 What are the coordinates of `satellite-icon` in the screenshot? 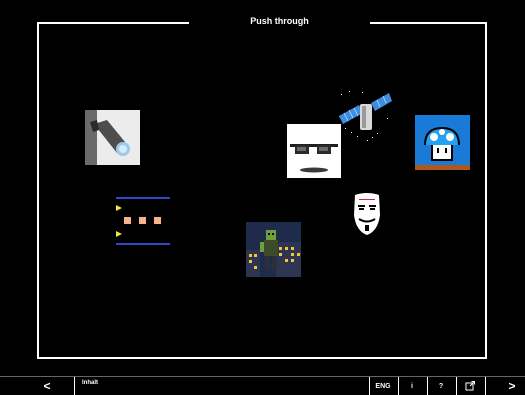 It's located at (364, 115).